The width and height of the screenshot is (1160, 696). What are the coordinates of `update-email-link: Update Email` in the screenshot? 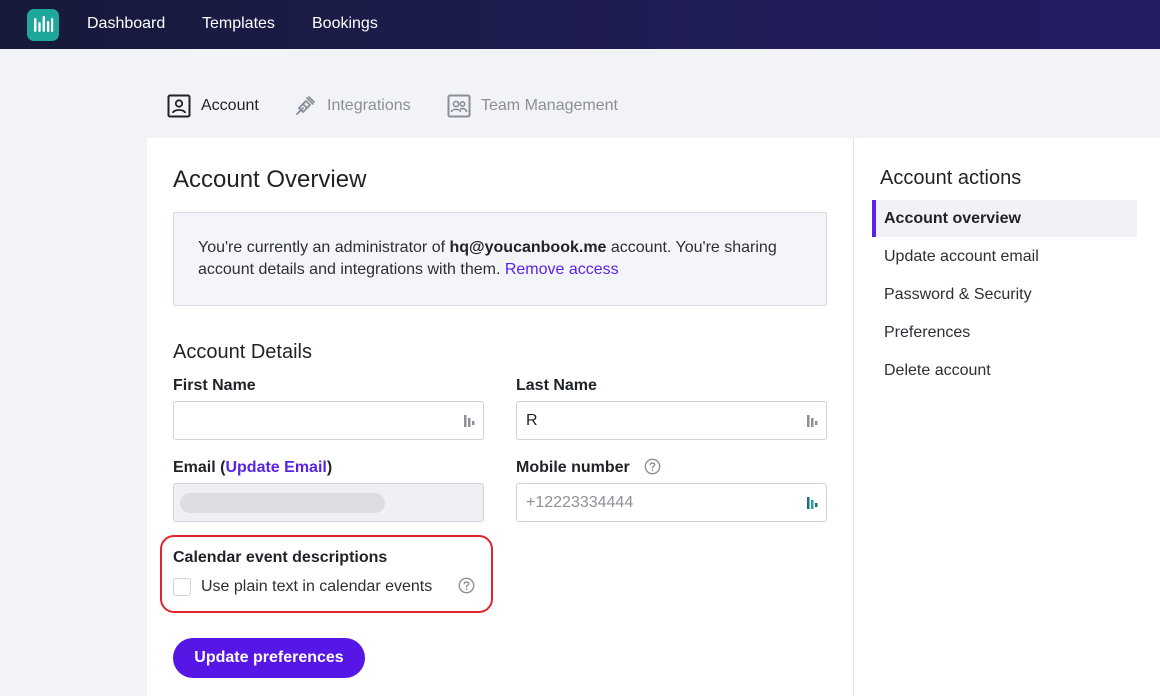 It's located at (275, 467).